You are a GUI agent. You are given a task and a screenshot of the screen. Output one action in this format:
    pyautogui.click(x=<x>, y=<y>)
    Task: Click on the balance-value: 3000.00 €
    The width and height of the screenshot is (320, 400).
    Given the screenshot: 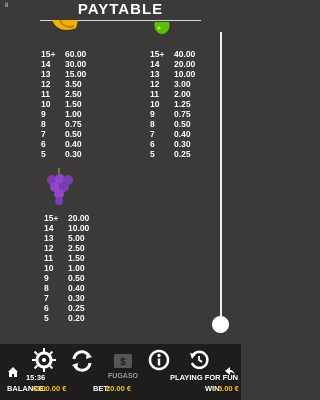 What is the action you would take?
    pyautogui.click(x=50, y=388)
    